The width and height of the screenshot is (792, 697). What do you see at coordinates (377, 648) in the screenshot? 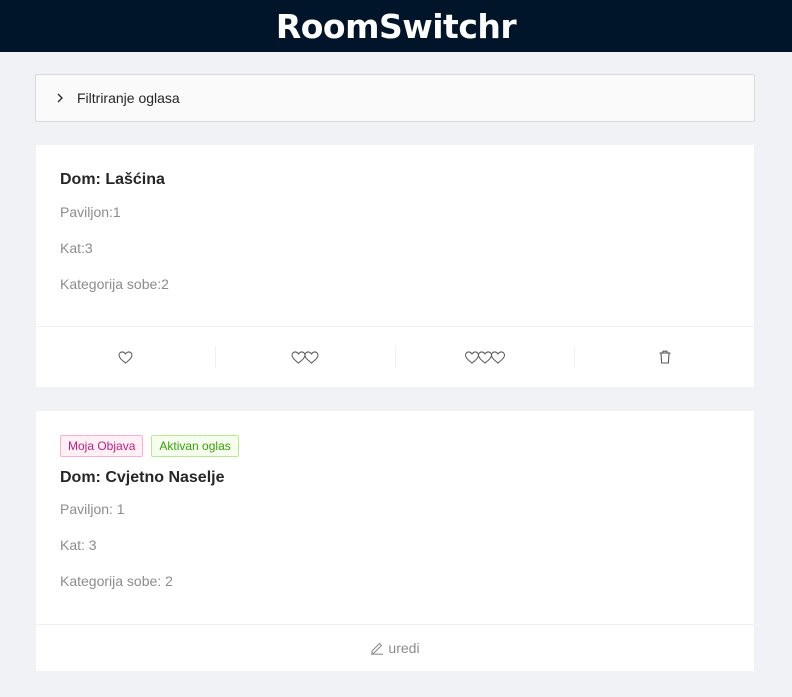
I see `edit-icon` at bounding box center [377, 648].